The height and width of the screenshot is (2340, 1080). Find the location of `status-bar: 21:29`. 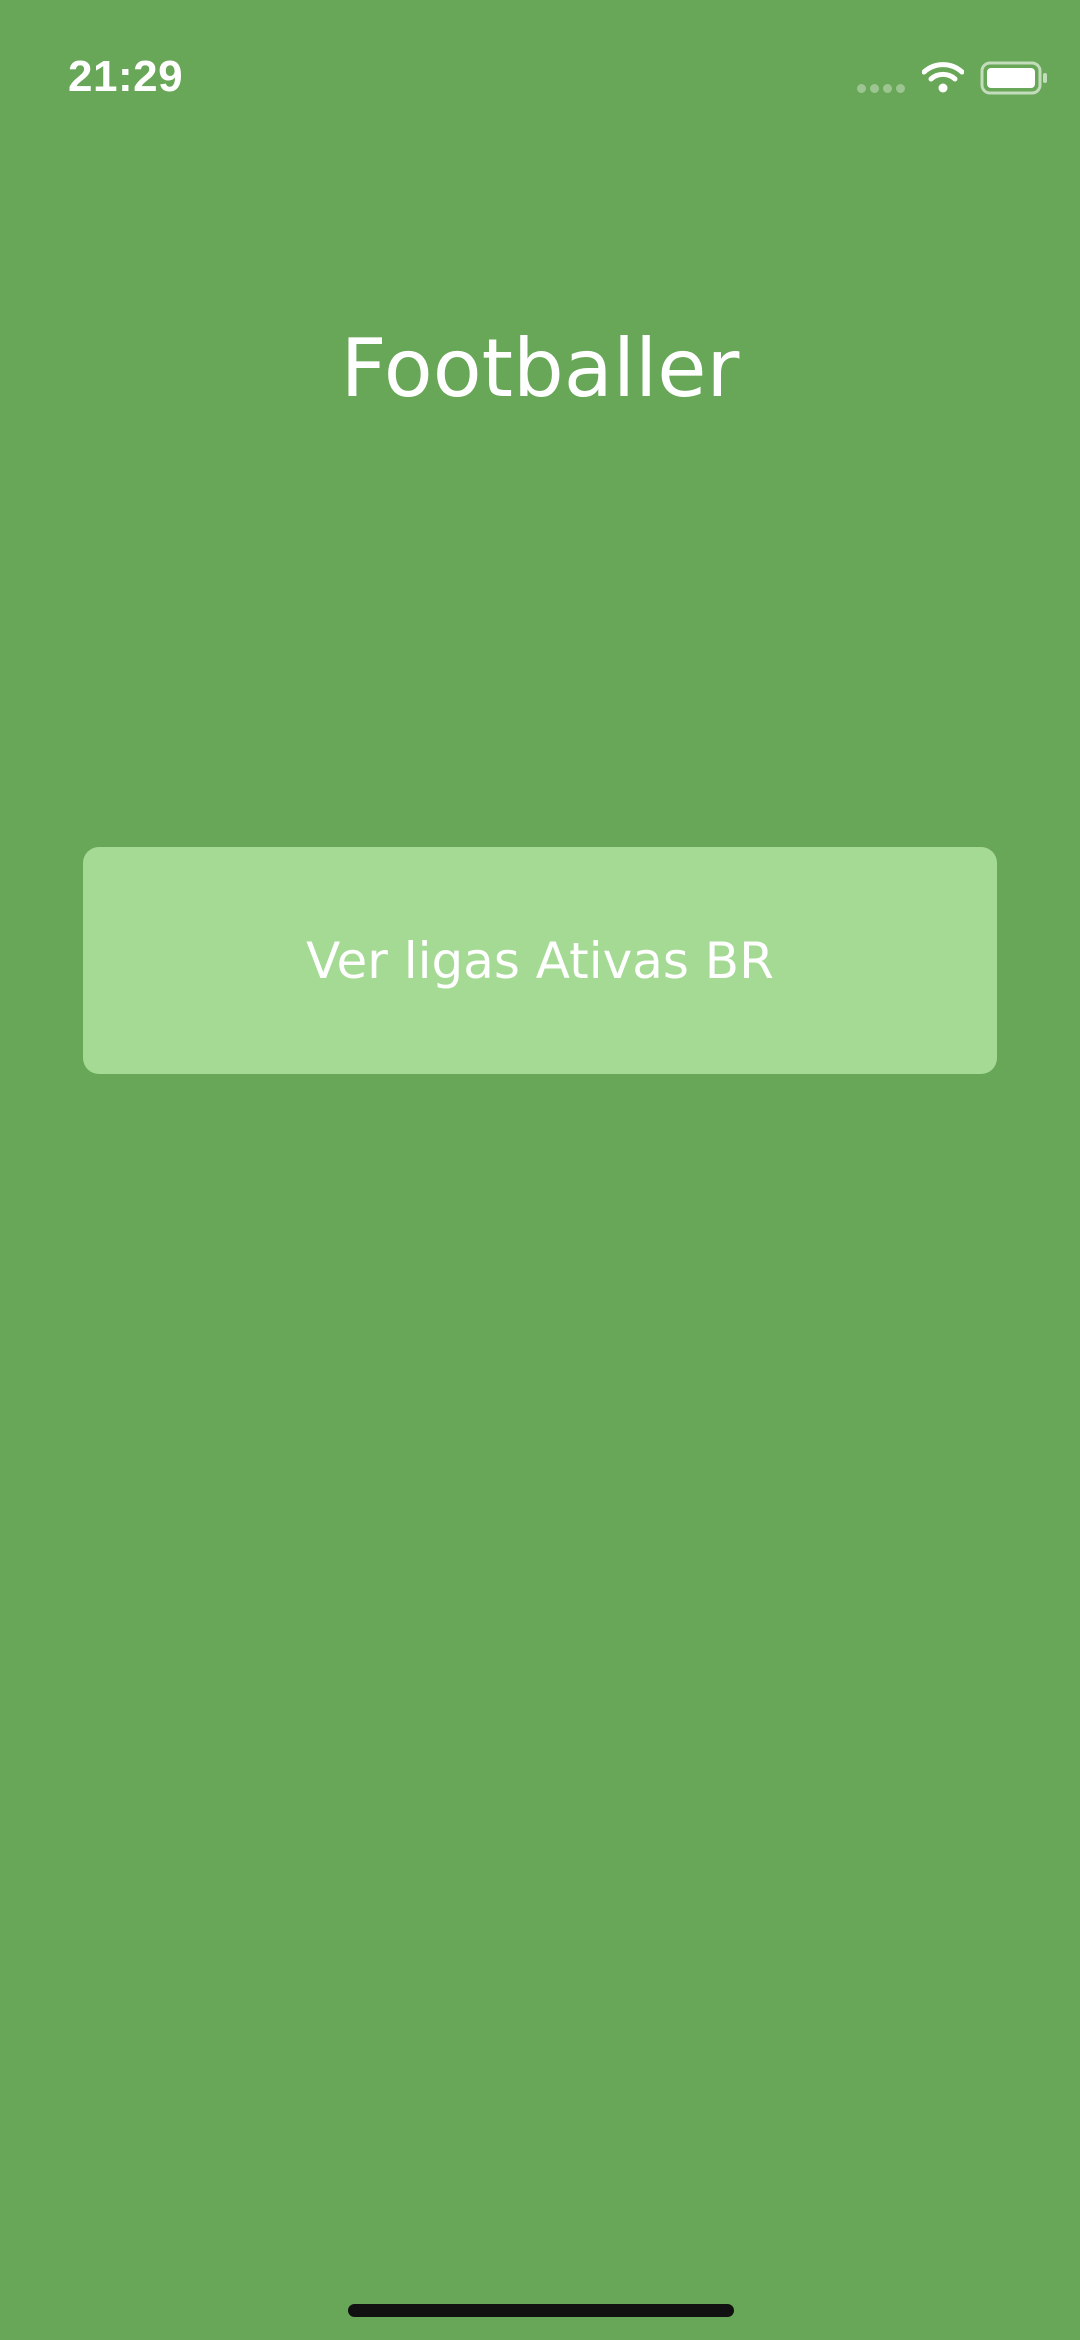

status-bar: 21:29 is located at coordinates (540, 70).